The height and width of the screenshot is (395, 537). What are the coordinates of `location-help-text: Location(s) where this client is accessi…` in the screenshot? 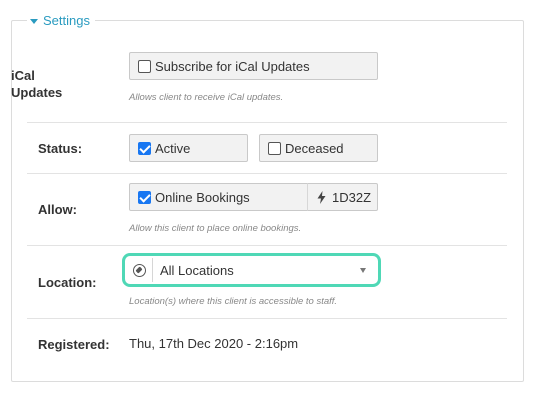 It's located at (233, 301).